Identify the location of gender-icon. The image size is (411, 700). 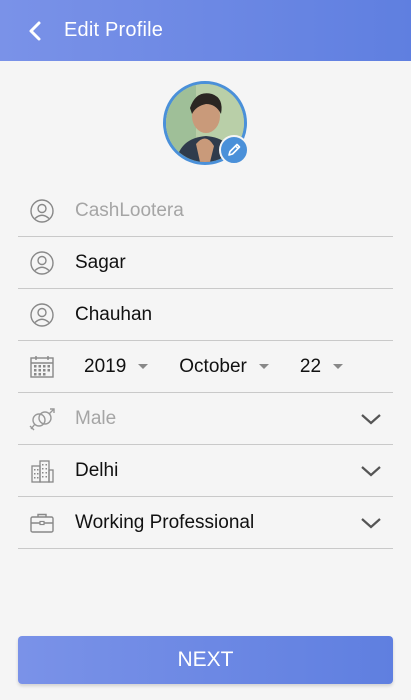
(42, 419).